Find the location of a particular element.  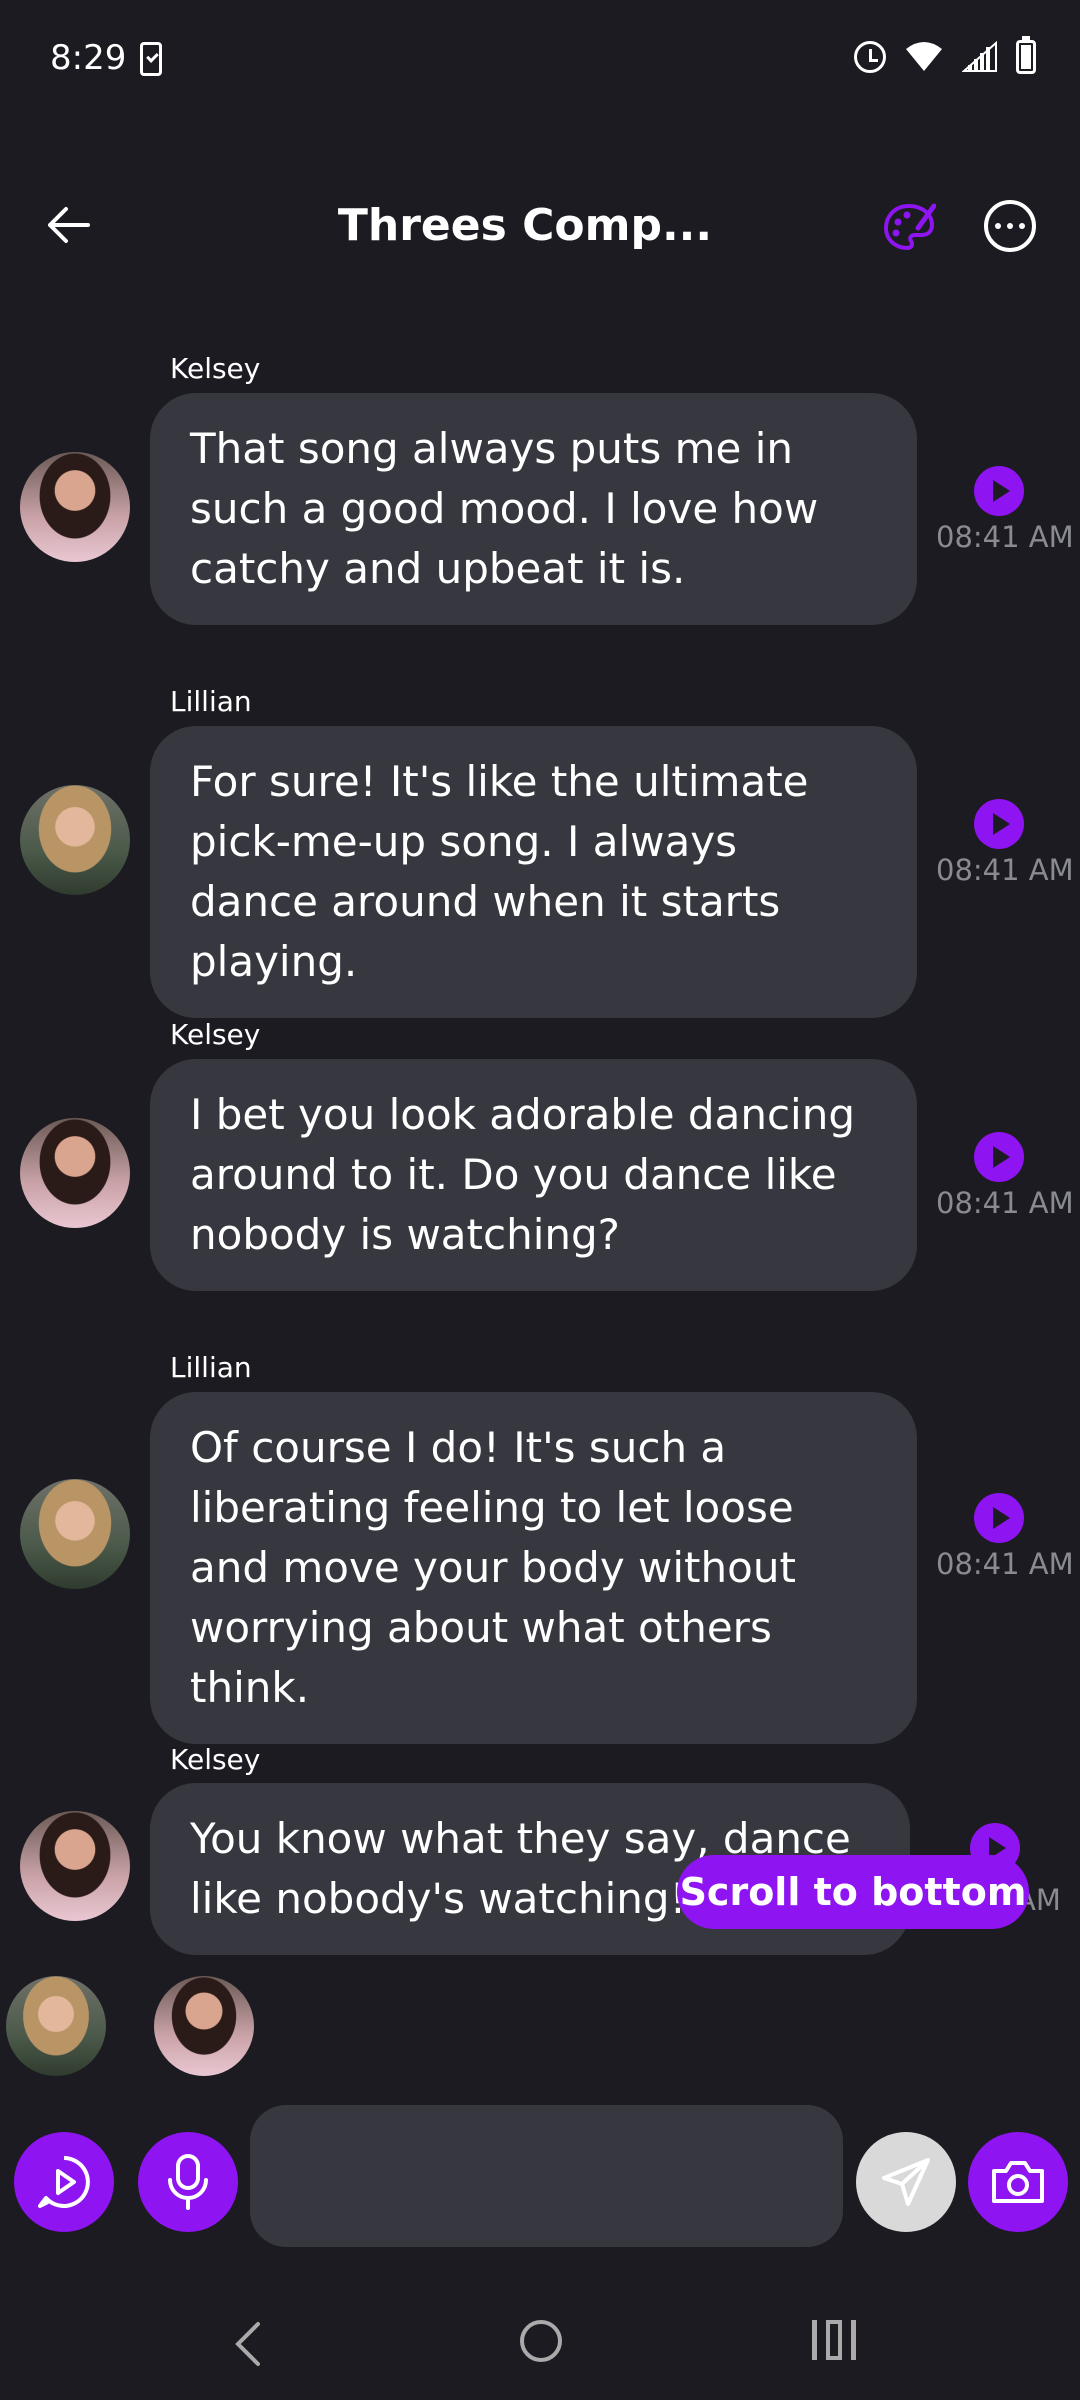

message-input is located at coordinates (546, 2176).